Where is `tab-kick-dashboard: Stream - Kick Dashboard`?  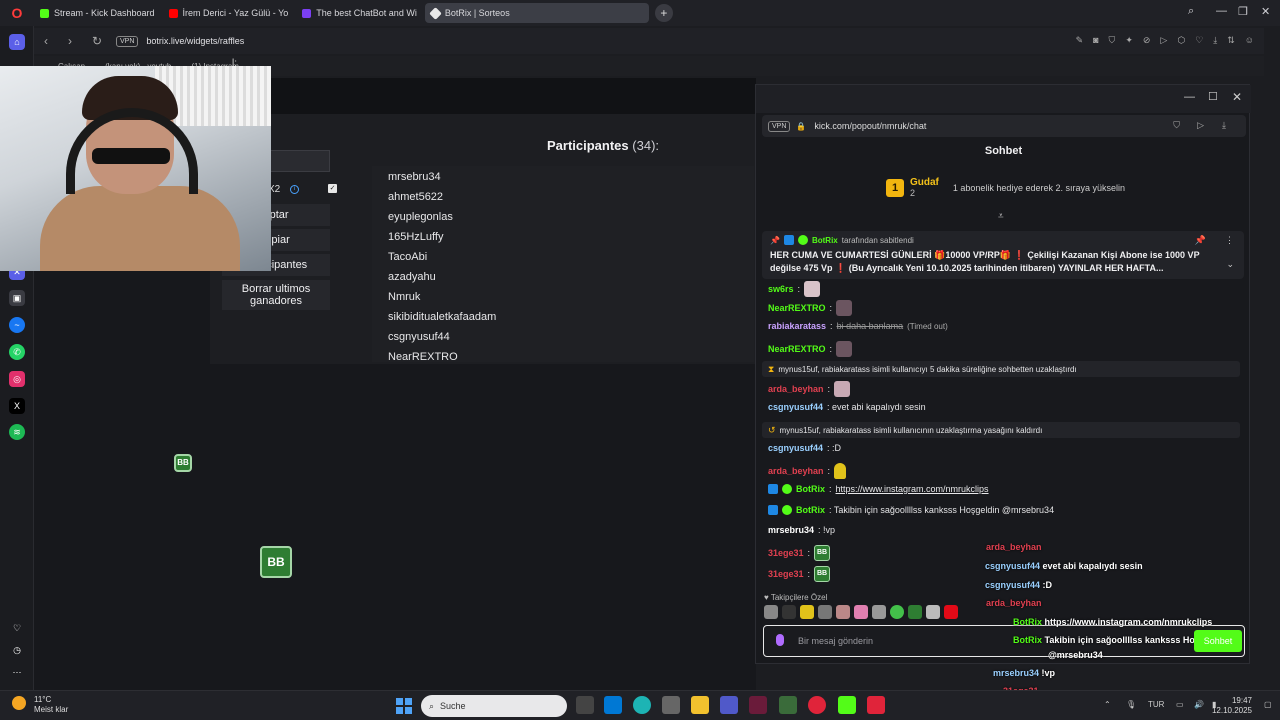 tab-kick-dashboard: Stream - Kick Dashboard is located at coordinates (97, 13).